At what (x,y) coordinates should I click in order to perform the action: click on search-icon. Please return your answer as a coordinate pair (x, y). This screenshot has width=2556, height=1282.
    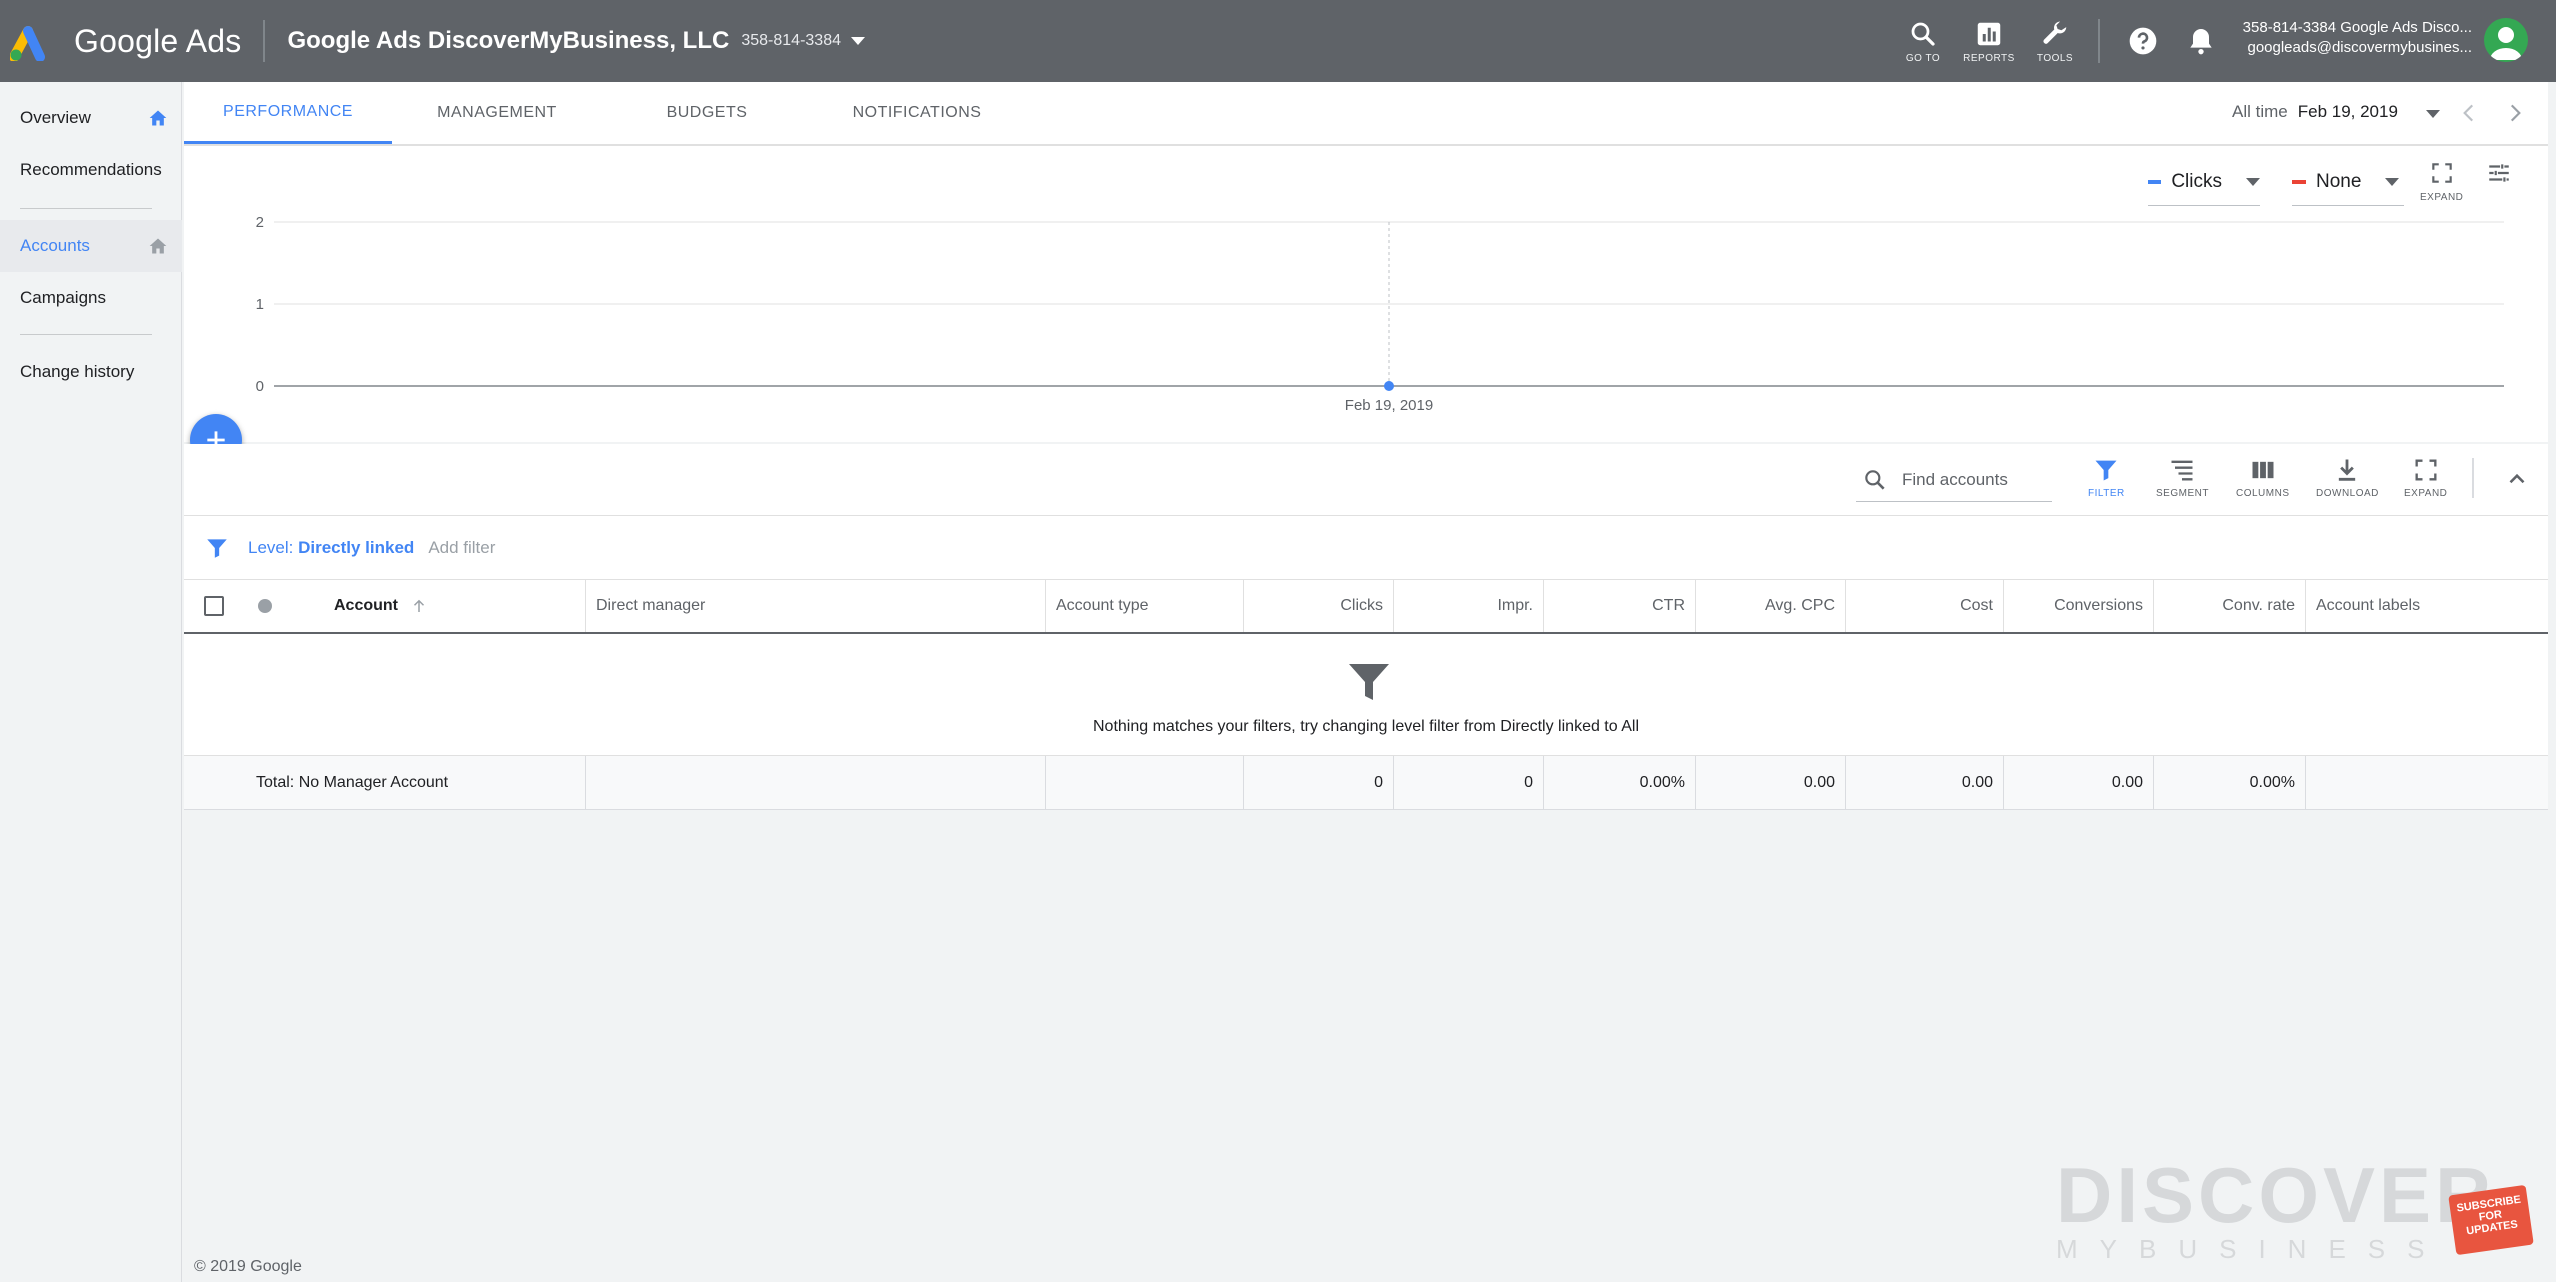
    Looking at the image, I should click on (1923, 34).